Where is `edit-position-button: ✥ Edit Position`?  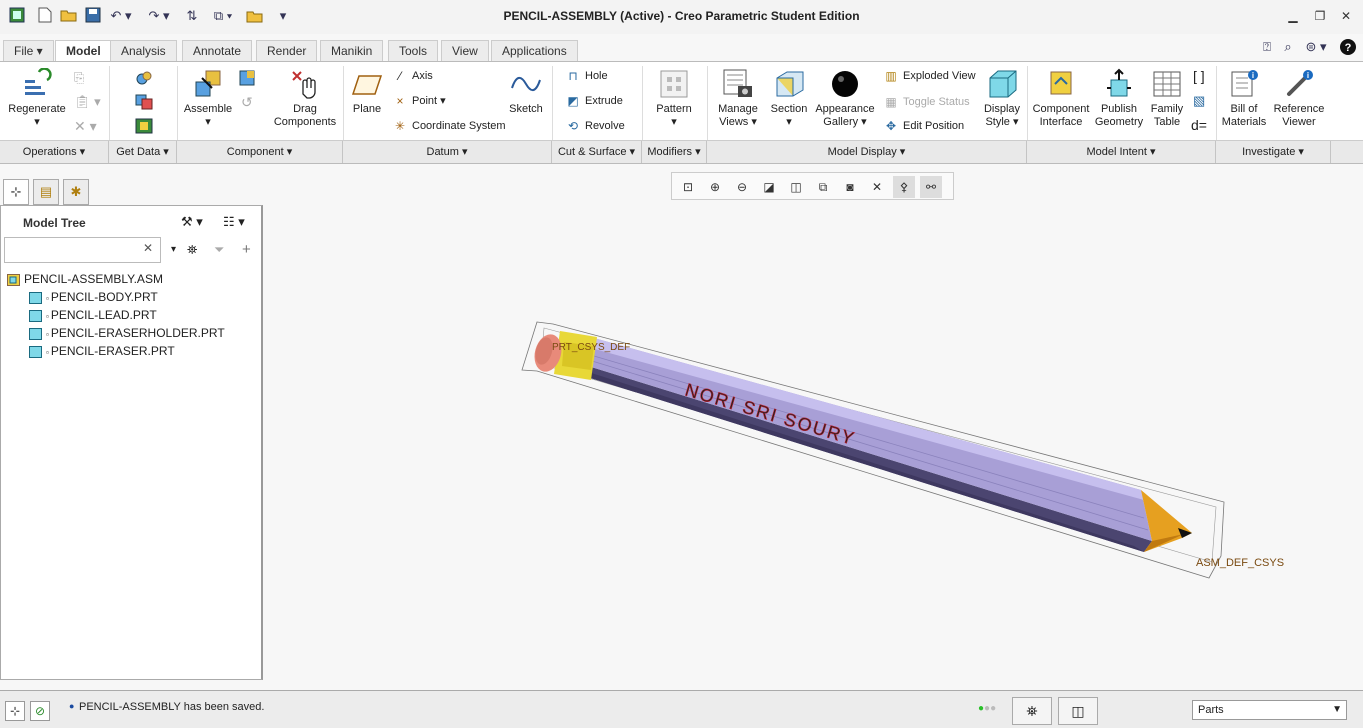 edit-position-button: ✥ Edit Position is located at coordinates (923, 126).